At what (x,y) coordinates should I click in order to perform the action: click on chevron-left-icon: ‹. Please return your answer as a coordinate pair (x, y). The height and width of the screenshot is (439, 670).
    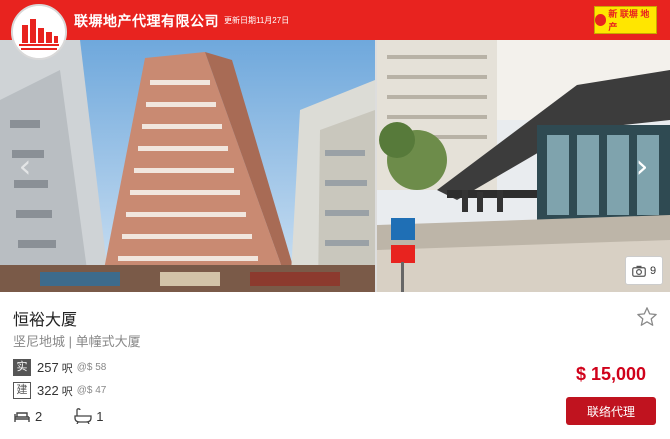
    Looking at the image, I should click on (25, 166).